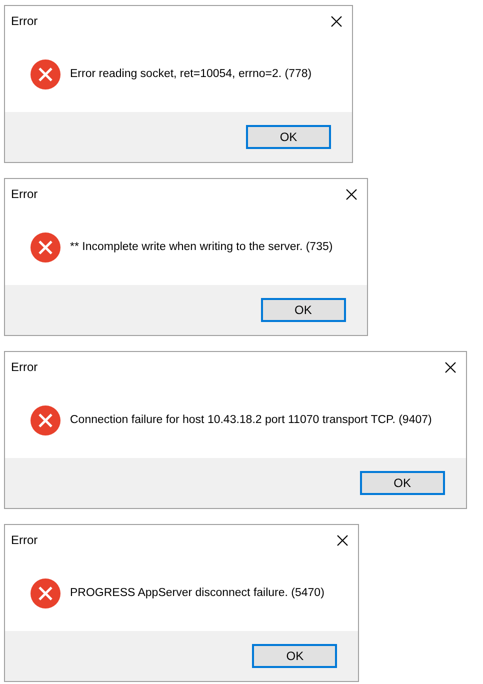  What do you see at coordinates (251, 420) in the screenshot?
I see `error-message: Connection failure for host 10.43.18.2 port 11070 transport TCP. (9407)` at bounding box center [251, 420].